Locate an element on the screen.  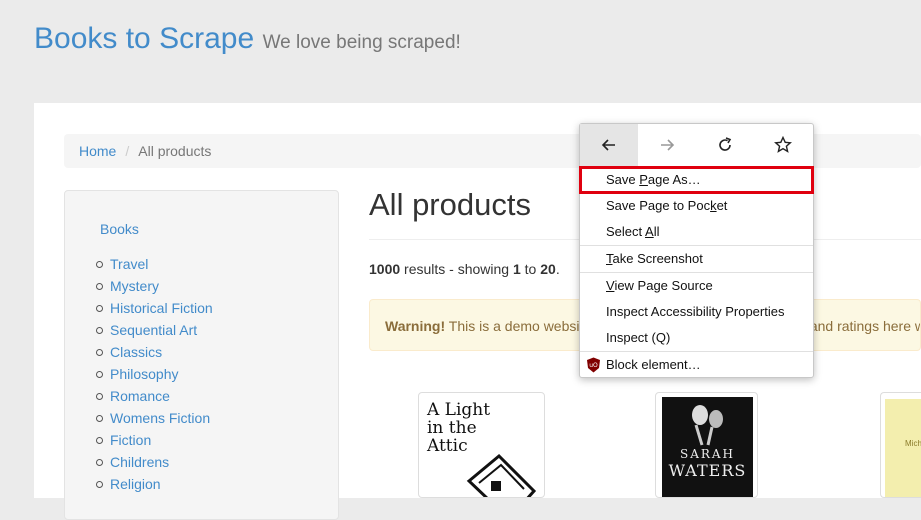
category-item: Fiction is located at coordinates (154, 440).